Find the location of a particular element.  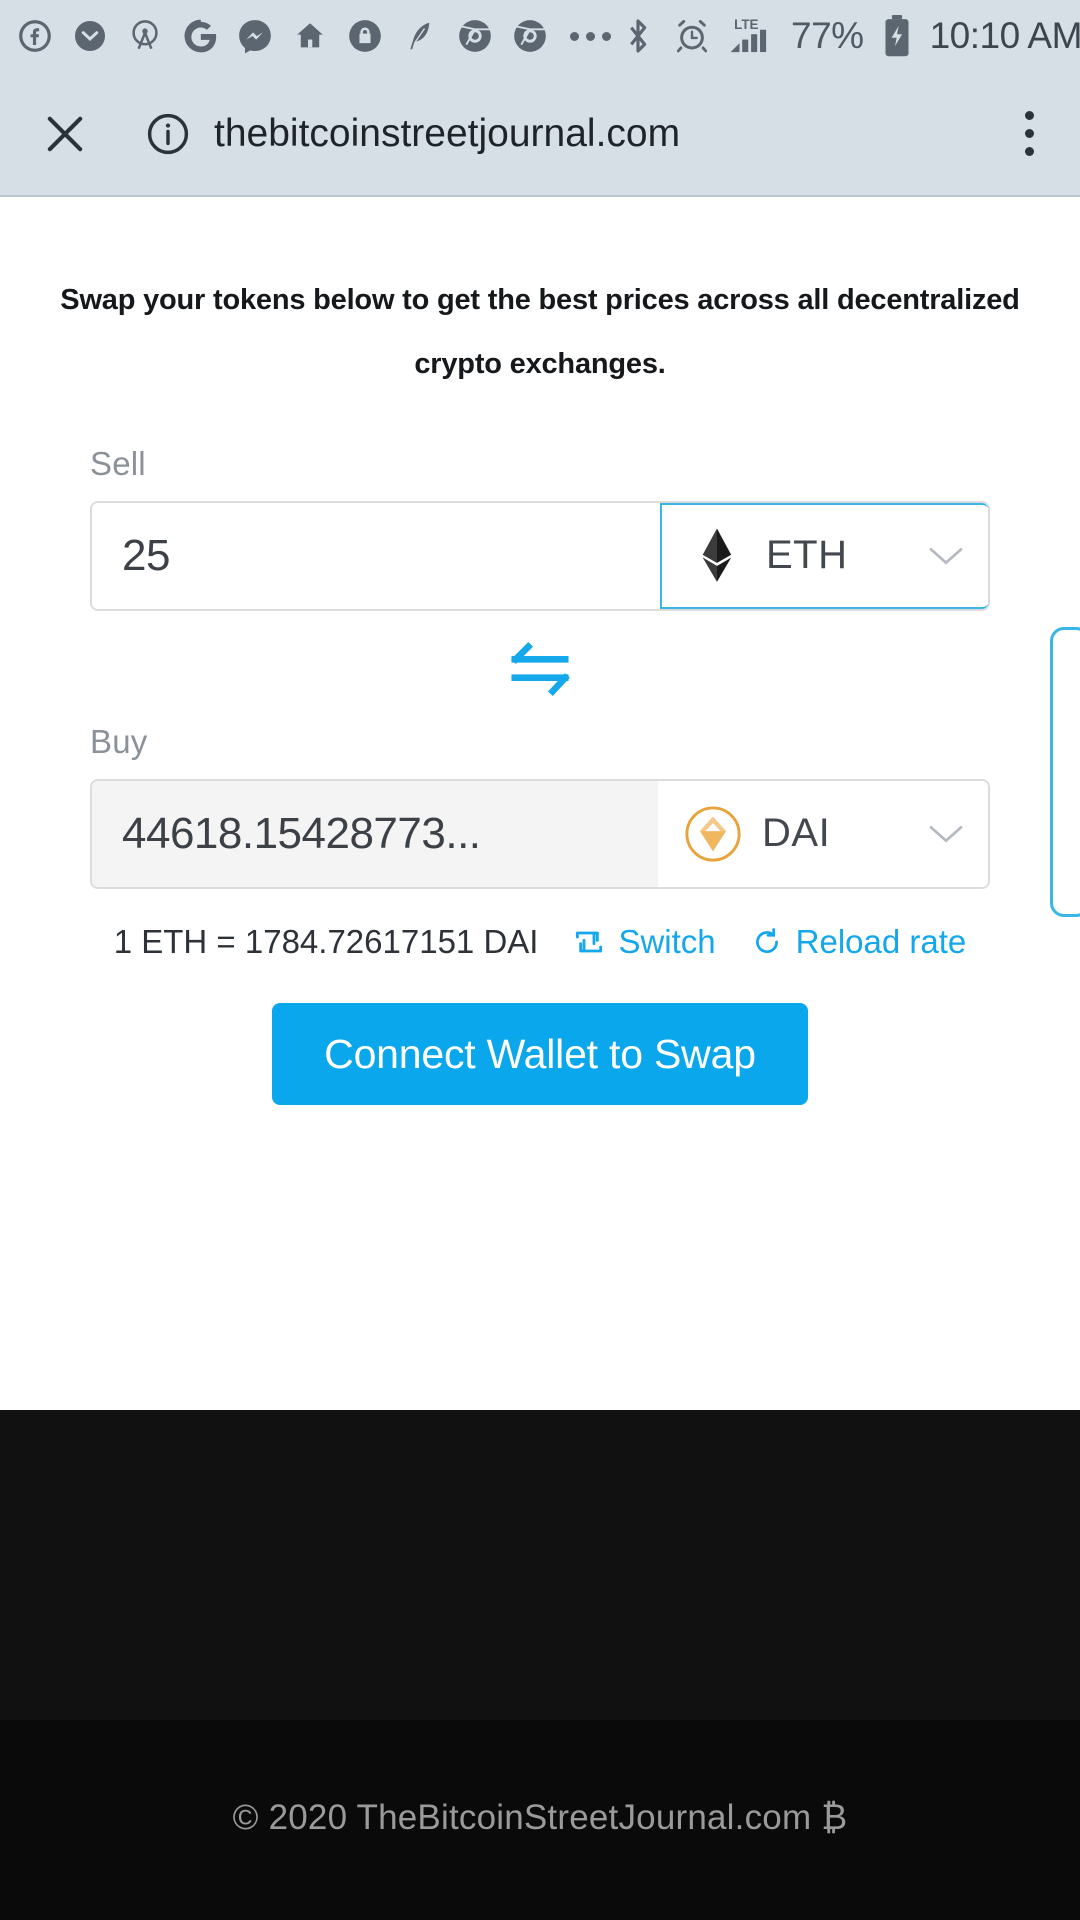

sell-token-symbol: ETH is located at coordinates (807, 555).